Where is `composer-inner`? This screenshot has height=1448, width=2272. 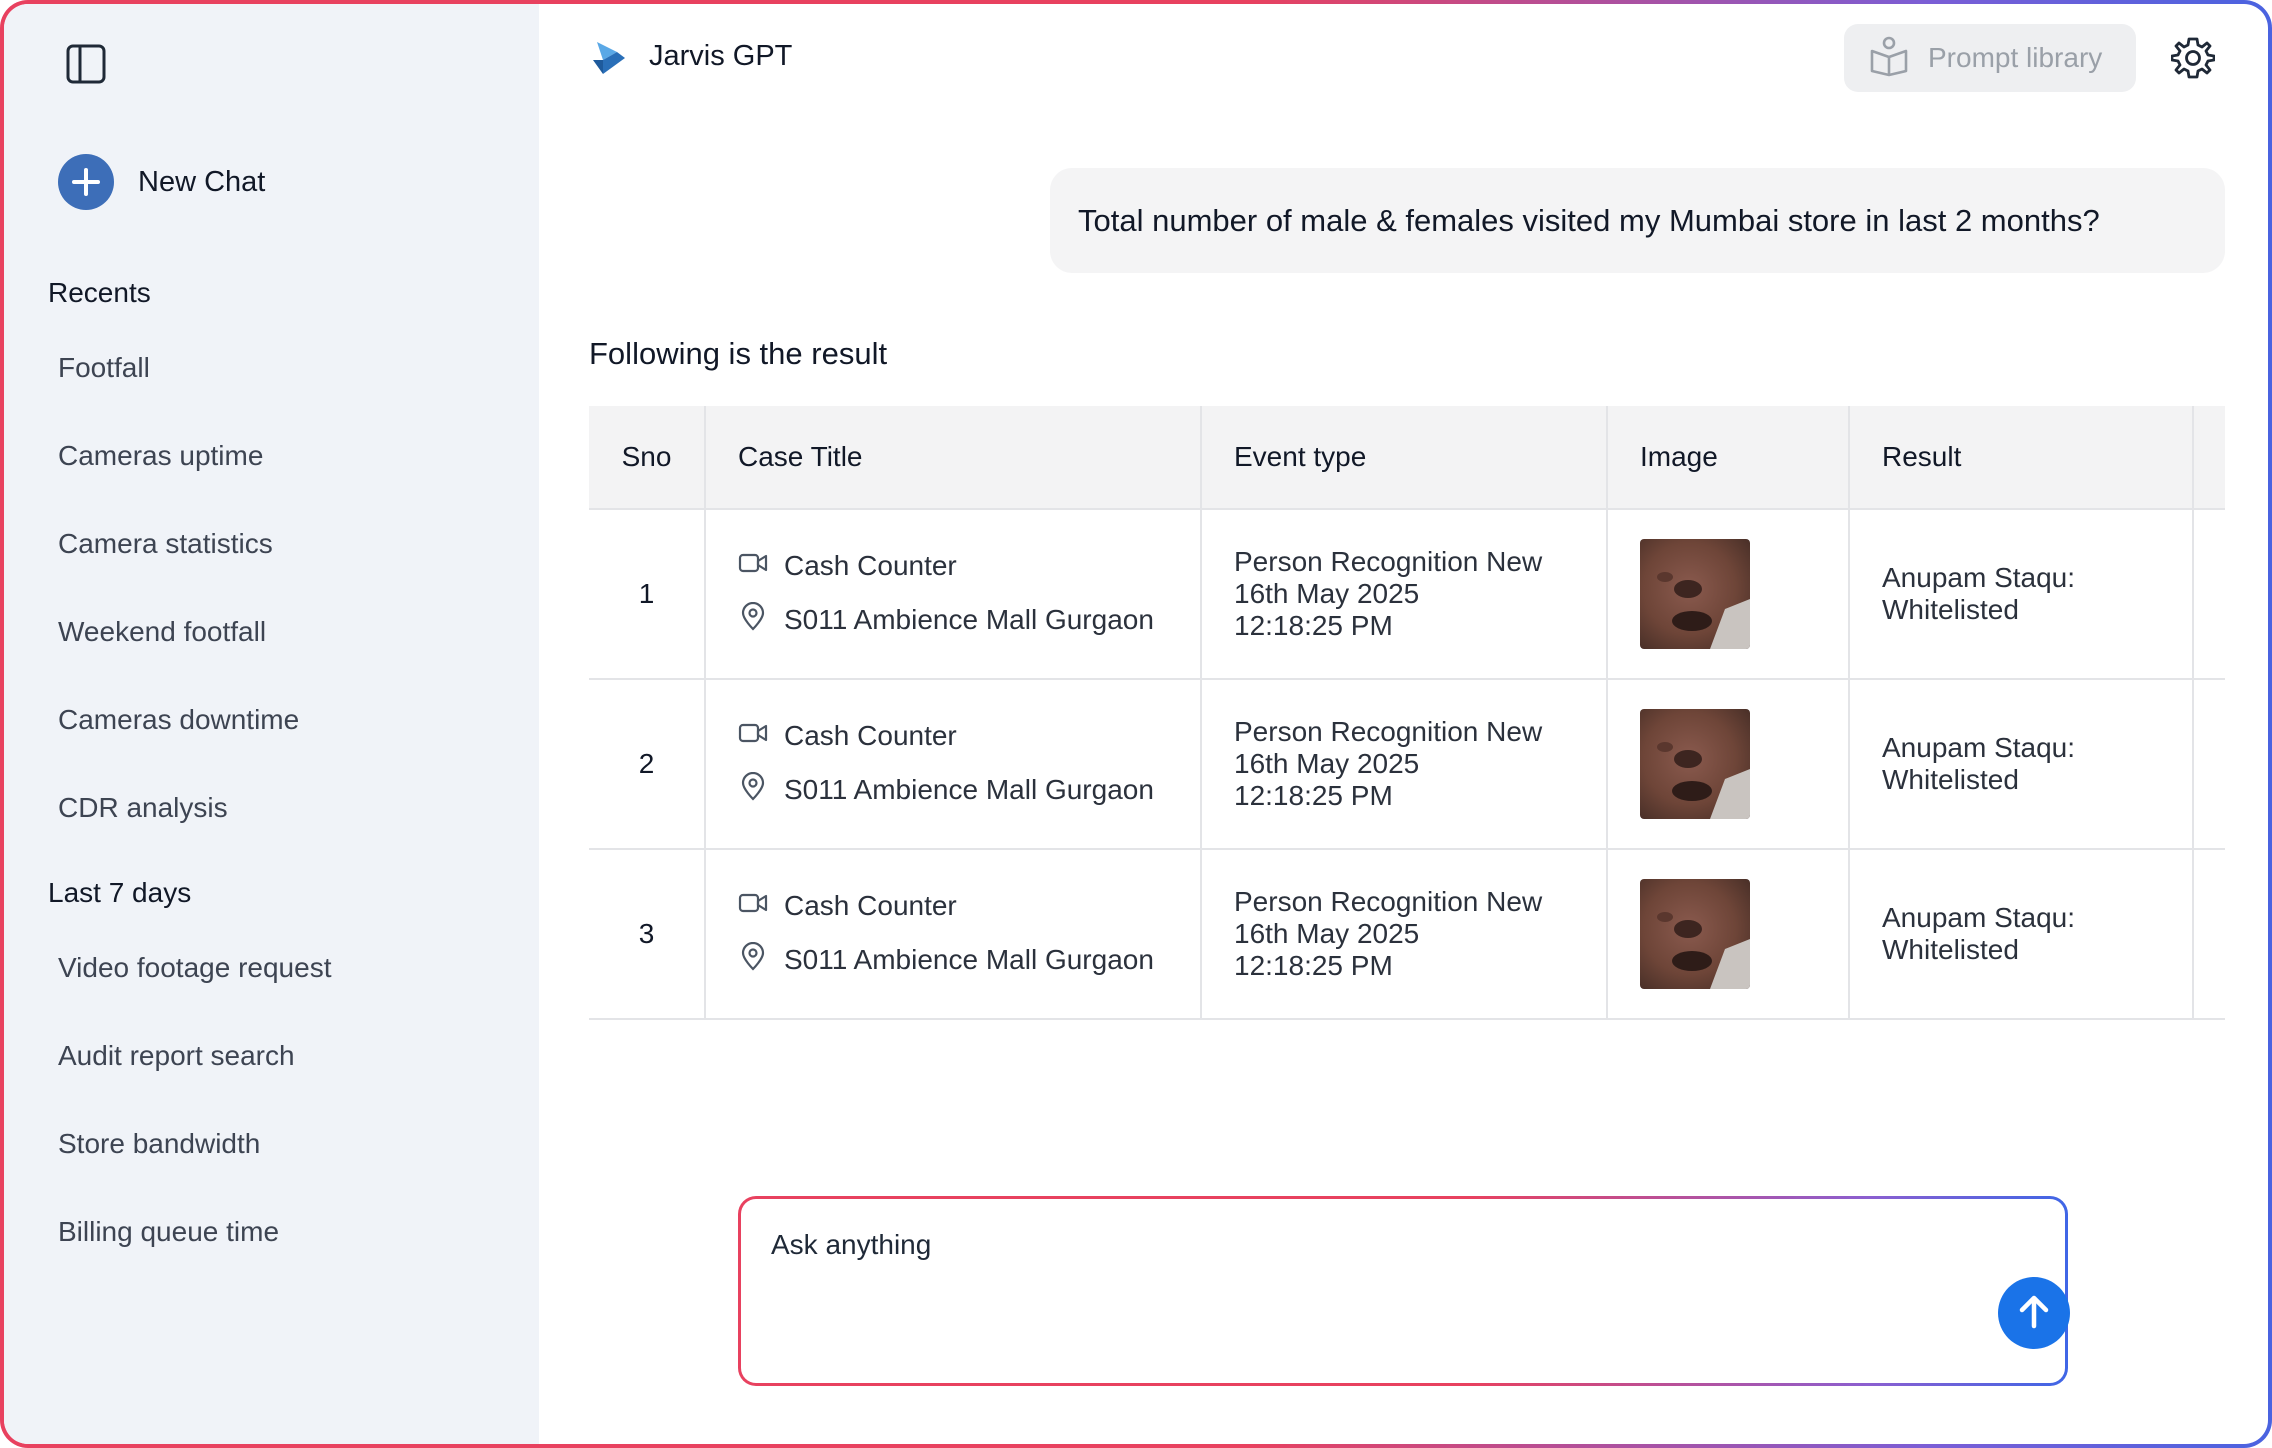
composer-inner is located at coordinates (1405, 1291).